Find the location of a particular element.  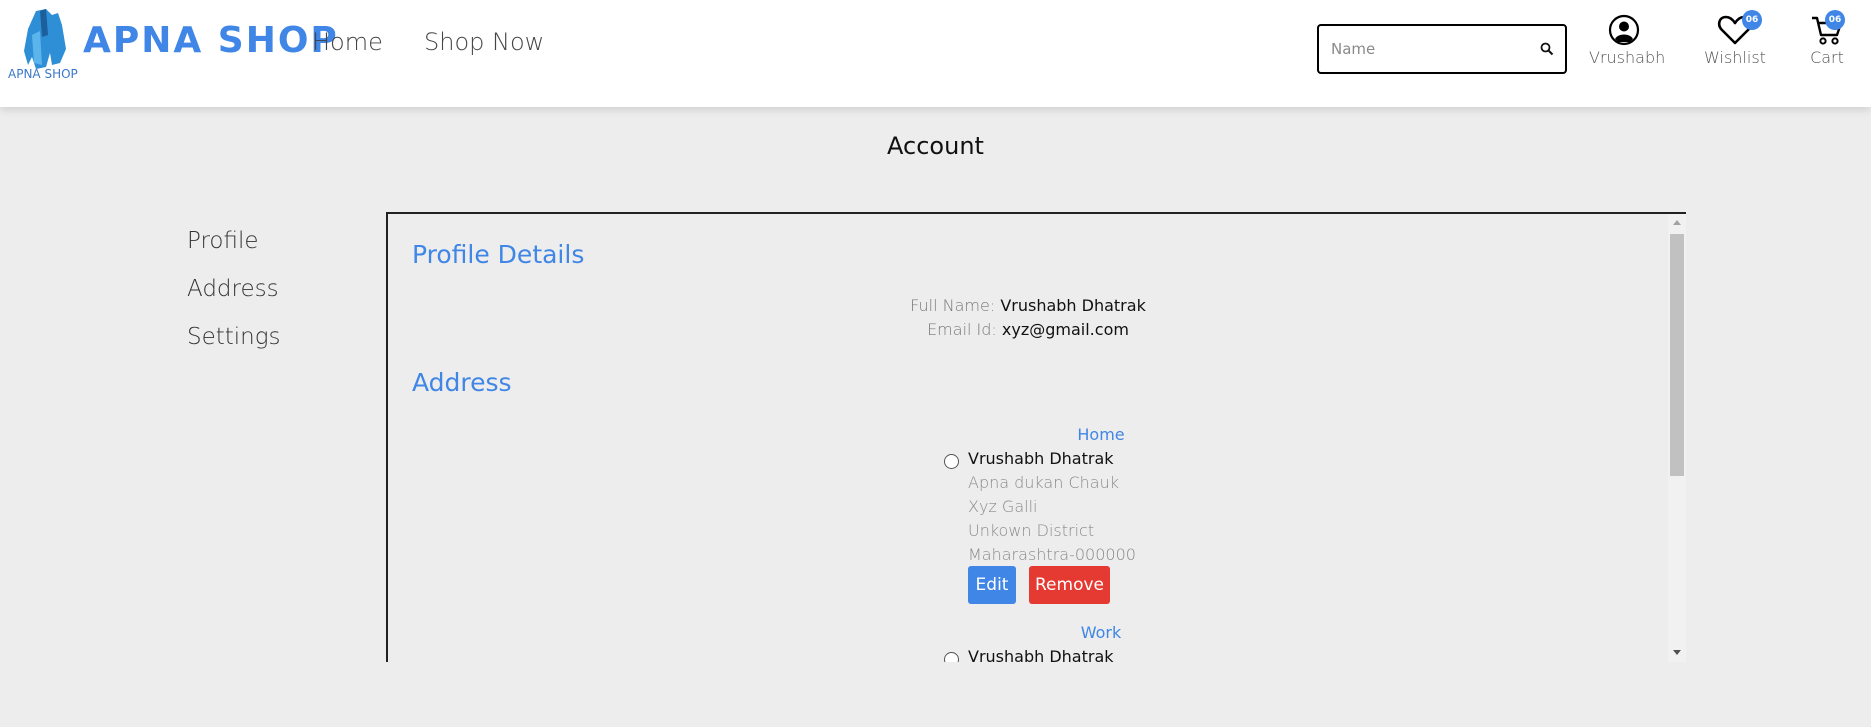

wishlist-count-badge: 06 is located at coordinates (1752, 20).